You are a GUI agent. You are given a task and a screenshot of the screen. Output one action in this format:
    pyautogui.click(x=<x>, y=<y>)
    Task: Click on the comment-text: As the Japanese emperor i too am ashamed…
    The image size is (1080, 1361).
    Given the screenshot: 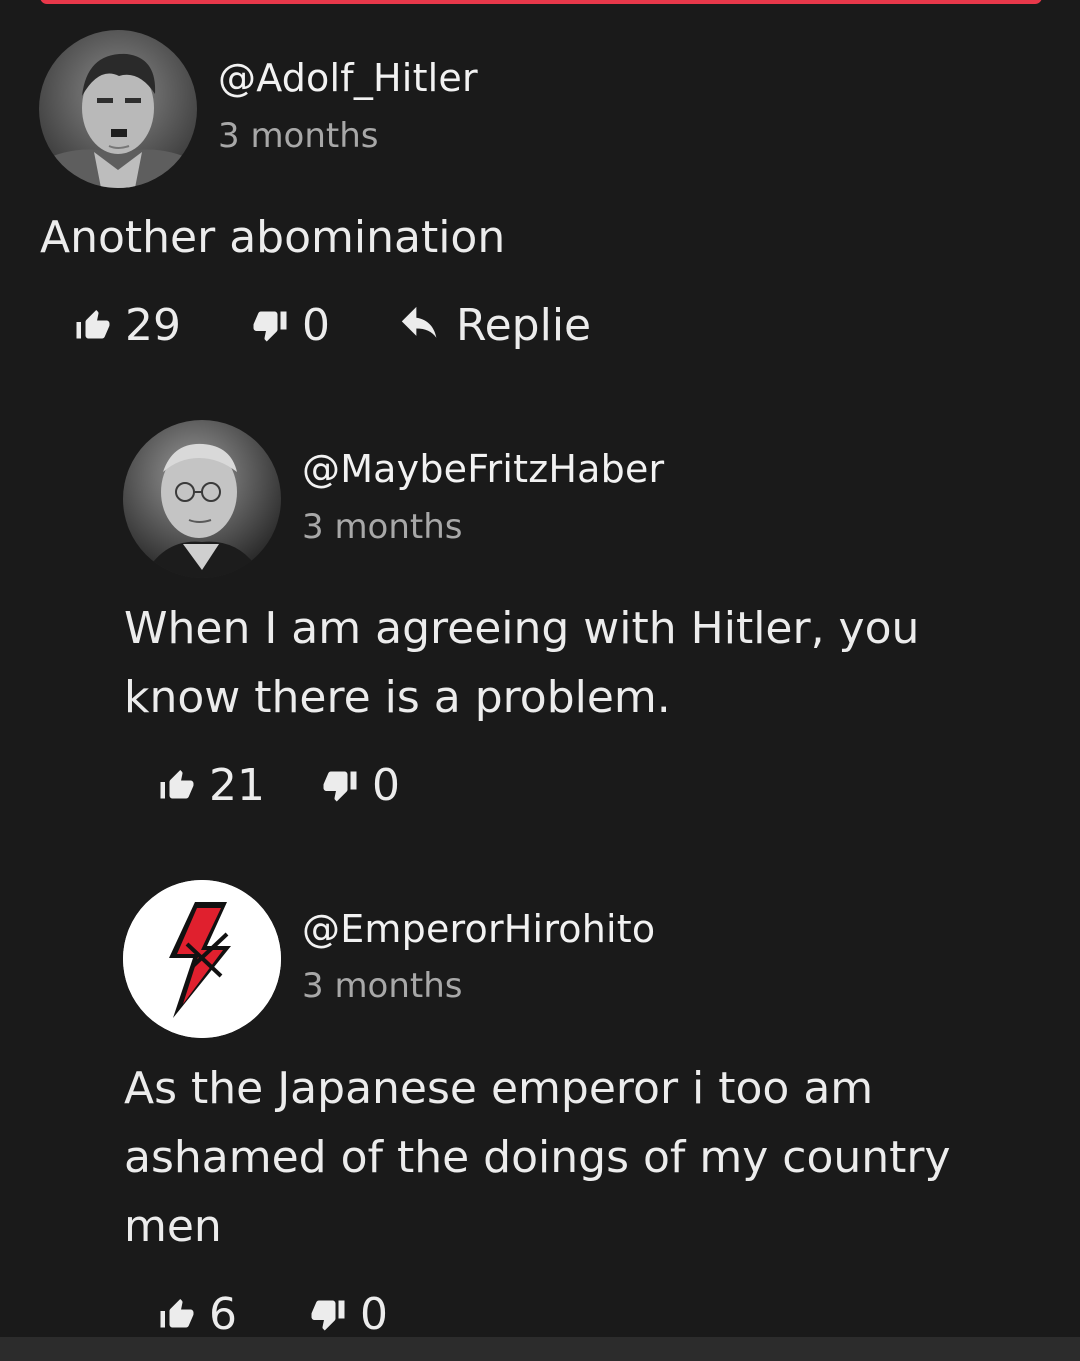 What is the action you would take?
    pyautogui.click(x=537, y=1157)
    